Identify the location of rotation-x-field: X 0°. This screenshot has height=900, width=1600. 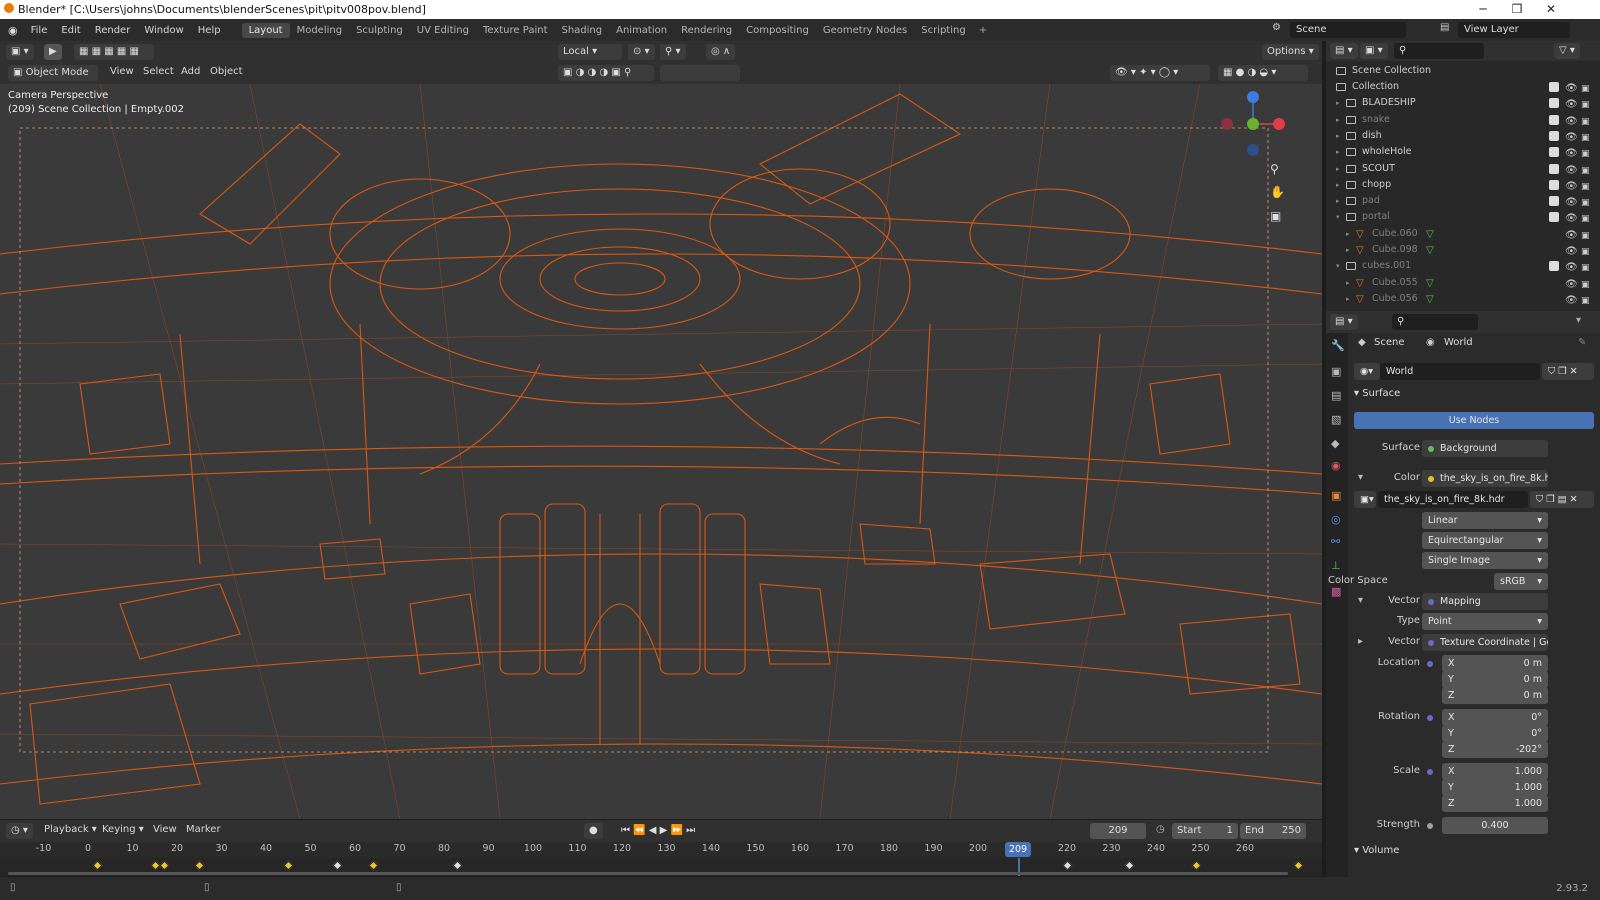
(1495, 717).